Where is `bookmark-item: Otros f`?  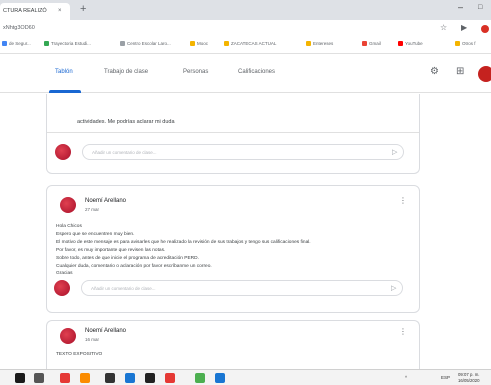 bookmark-item: Otros f is located at coordinates (465, 43).